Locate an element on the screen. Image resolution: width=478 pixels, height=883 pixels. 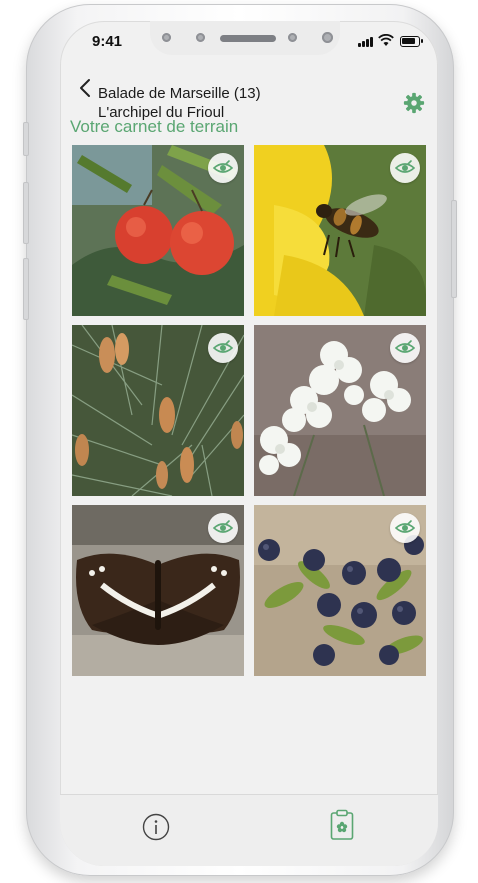
photo-tile-butterfly is located at coordinates (158, 590).